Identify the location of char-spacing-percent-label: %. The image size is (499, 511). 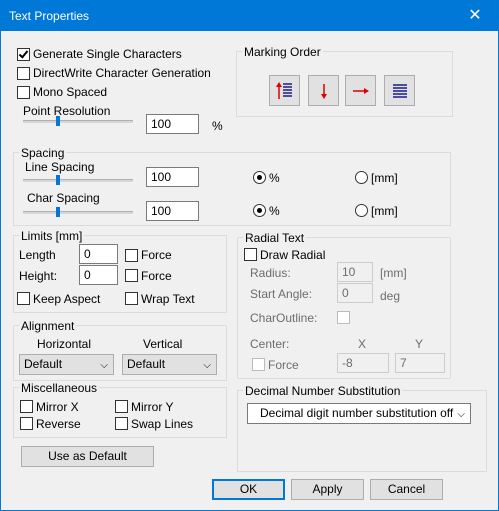
(274, 211).